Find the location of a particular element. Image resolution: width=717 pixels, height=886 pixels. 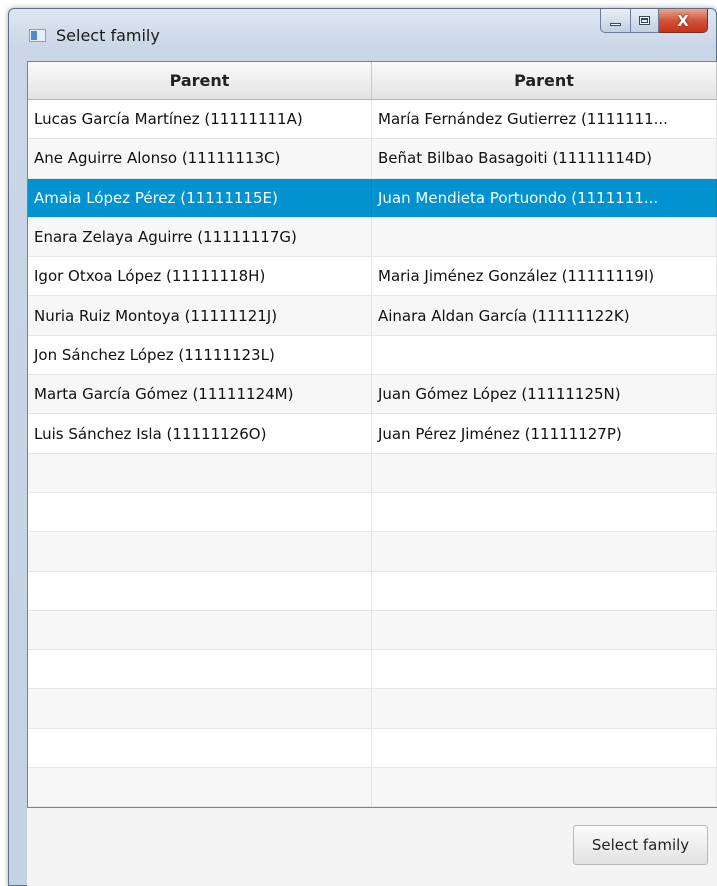

parent-2-cell: Beñat Bilbao Basagoiti (11111114D) is located at coordinates (544, 158).